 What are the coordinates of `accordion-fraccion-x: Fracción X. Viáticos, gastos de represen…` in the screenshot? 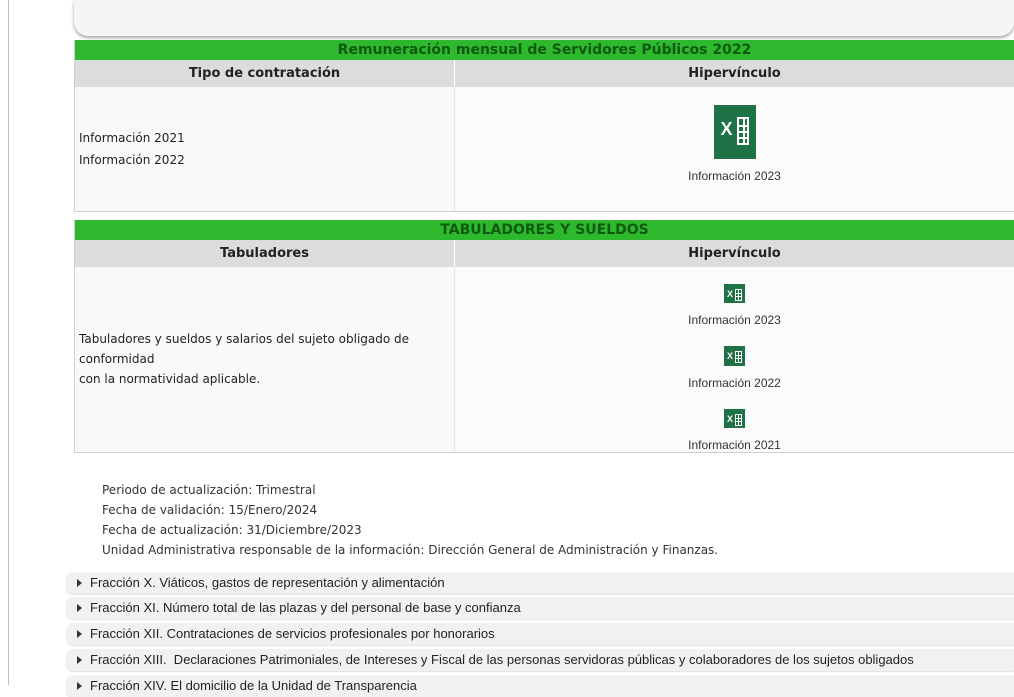 It's located at (540, 583).